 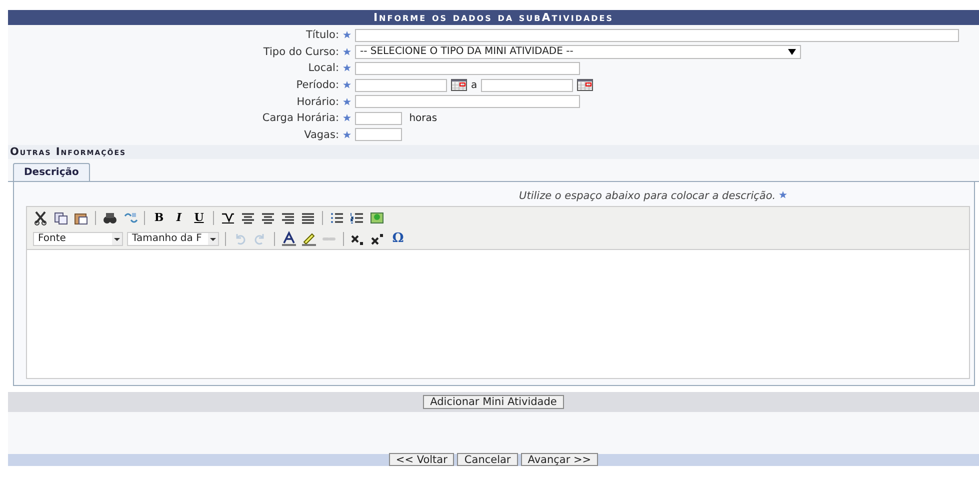 What do you see at coordinates (792, 51) in the screenshot?
I see `dropdown-arrow-icon` at bounding box center [792, 51].